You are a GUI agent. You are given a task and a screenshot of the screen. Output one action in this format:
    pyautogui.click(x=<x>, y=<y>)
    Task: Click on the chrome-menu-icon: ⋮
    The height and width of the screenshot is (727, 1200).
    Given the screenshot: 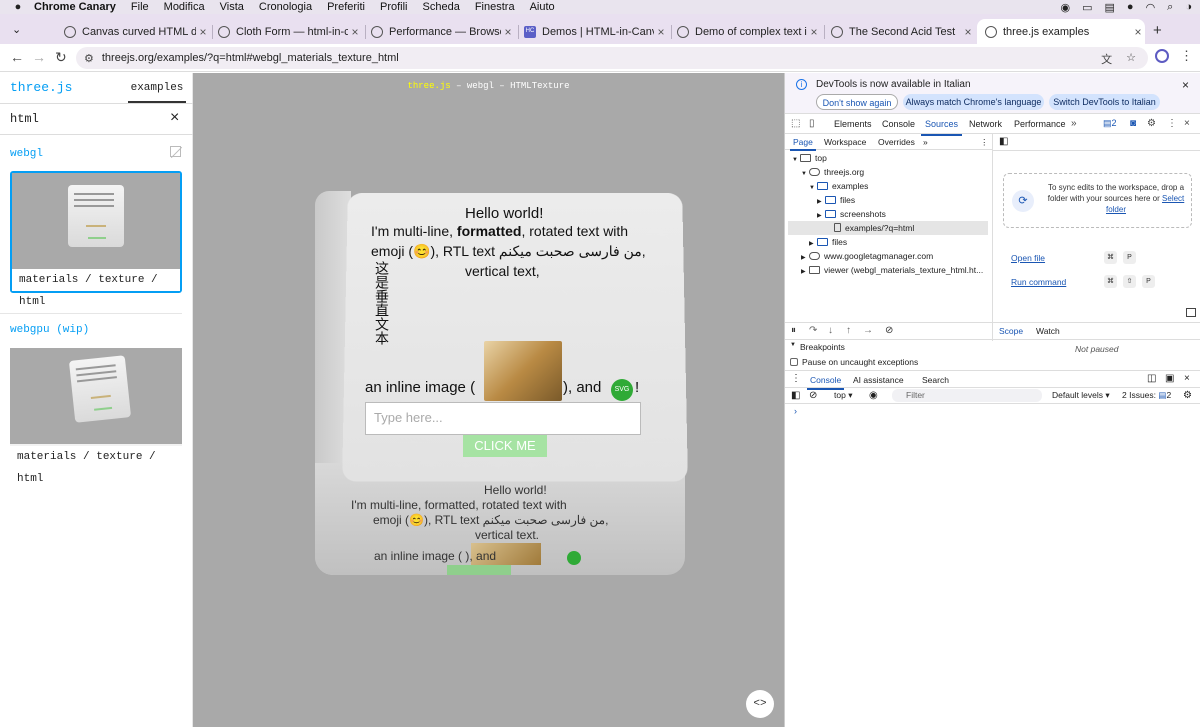 What is the action you would take?
    pyautogui.click(x=1186, y=56)
    